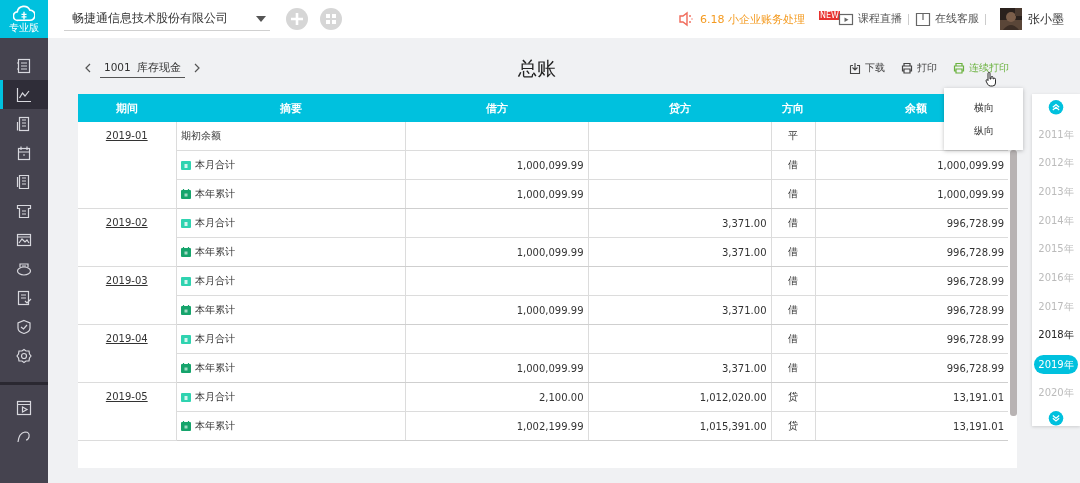  What do you see at coordinates (24, 27) in the screenshot?
I see `logo-label: 专业版` at bounding box center [24, 27].